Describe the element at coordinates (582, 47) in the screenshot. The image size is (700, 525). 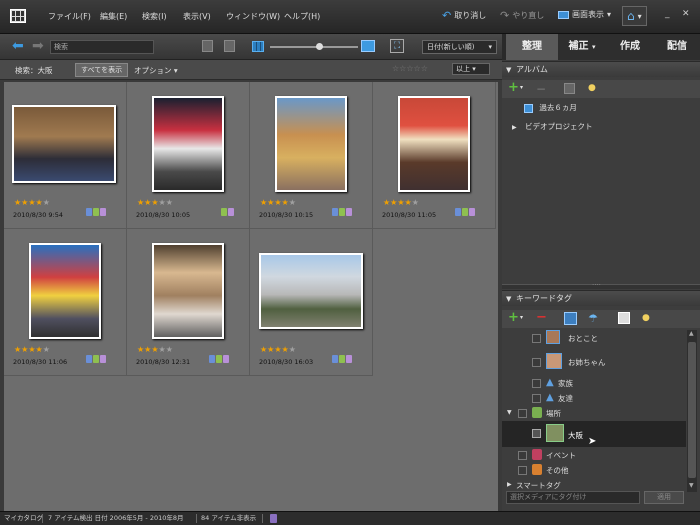
I see `tab-fix: 補正 ▾` at that location.